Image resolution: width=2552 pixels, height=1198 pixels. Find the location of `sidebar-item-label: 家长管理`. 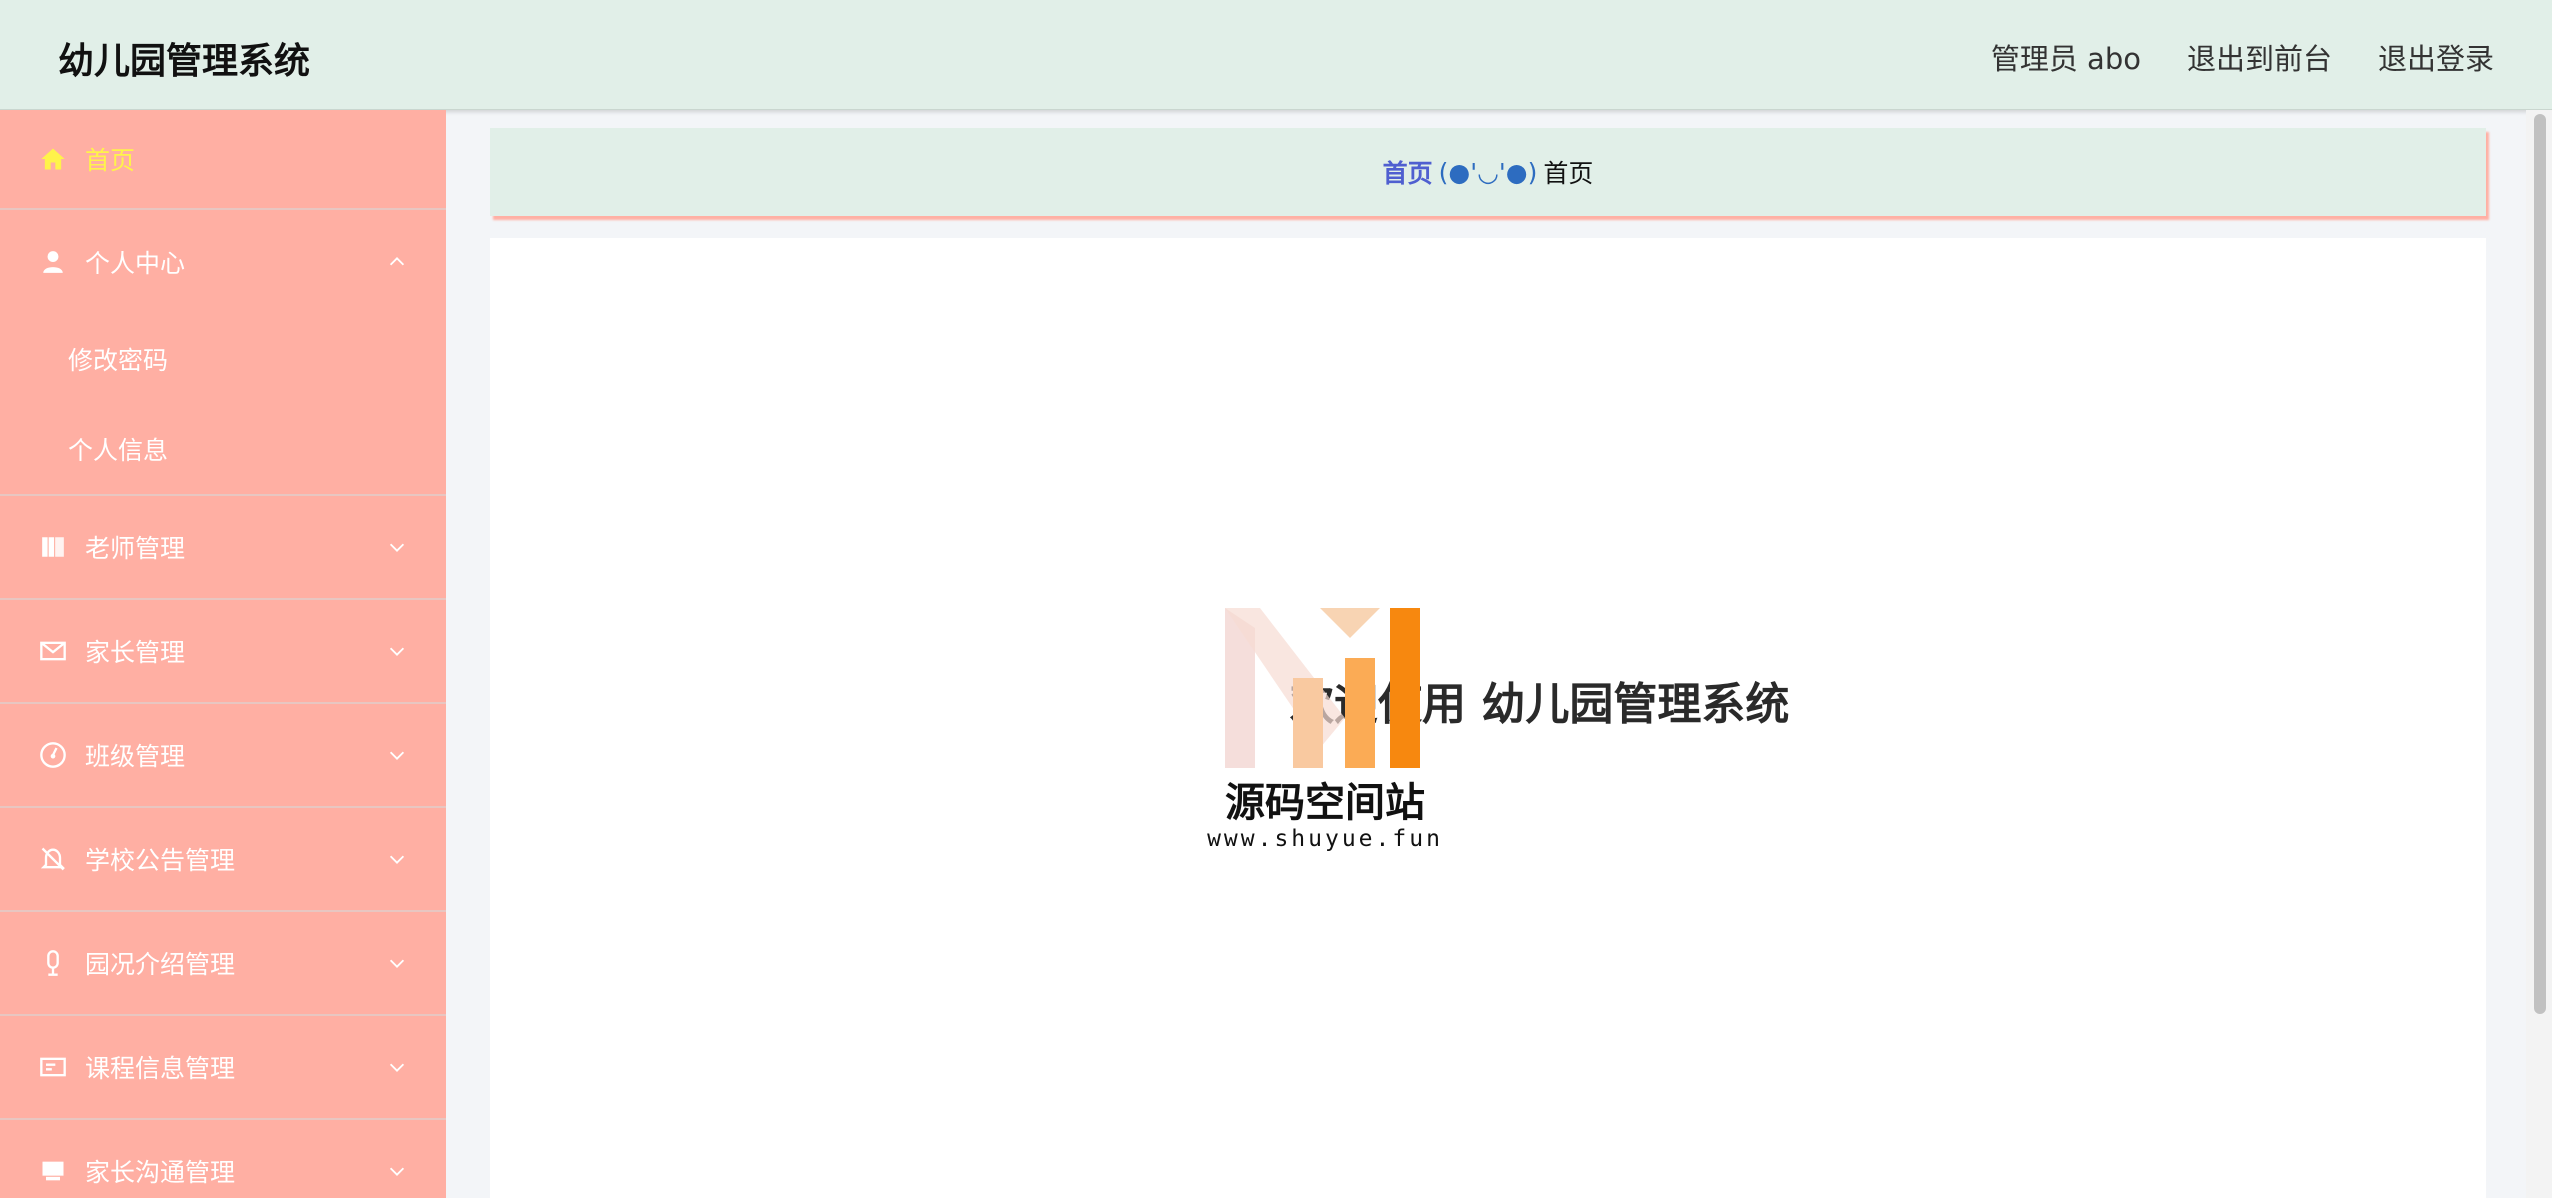

sidebar-item-label: 家长管理 is located at coordinates (135, 652).